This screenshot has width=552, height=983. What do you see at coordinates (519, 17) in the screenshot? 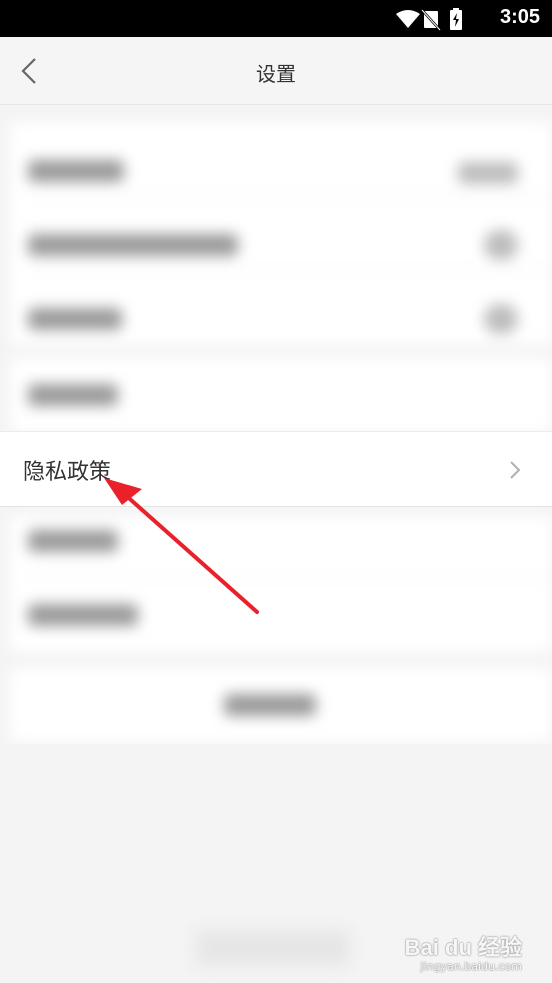
I see `status-time: 3:05` at bounding box center [519, 17].